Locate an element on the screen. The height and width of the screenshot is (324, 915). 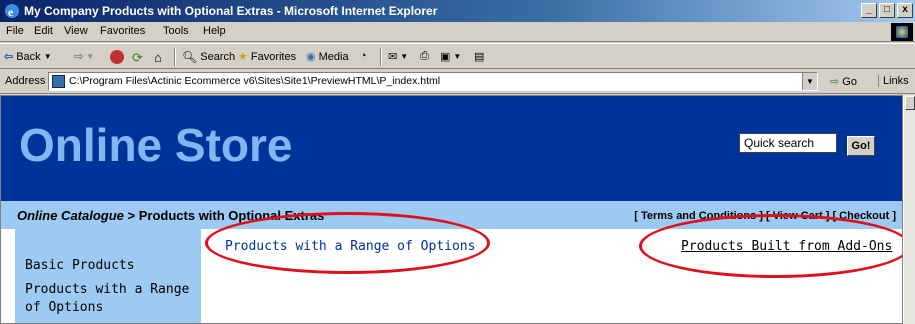
back-button: ⇦ Back ▼ is located at coordinates (28, 57).